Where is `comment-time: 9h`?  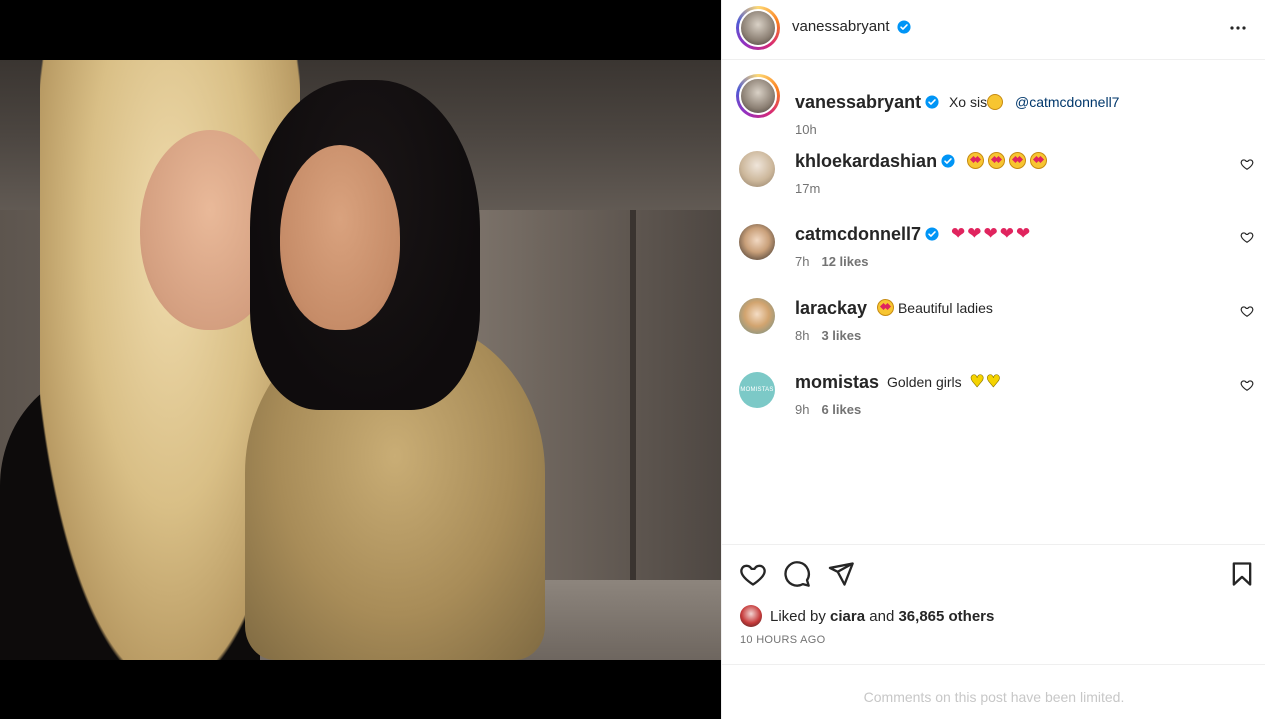
comment-time: 9h is located at coordinates (802, 409).